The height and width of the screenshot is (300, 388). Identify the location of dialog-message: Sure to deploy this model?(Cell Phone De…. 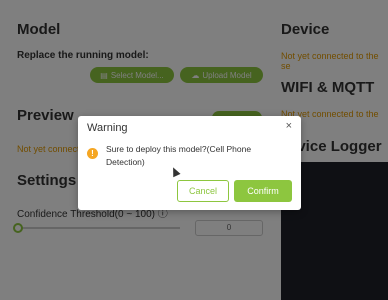
(179, 155).